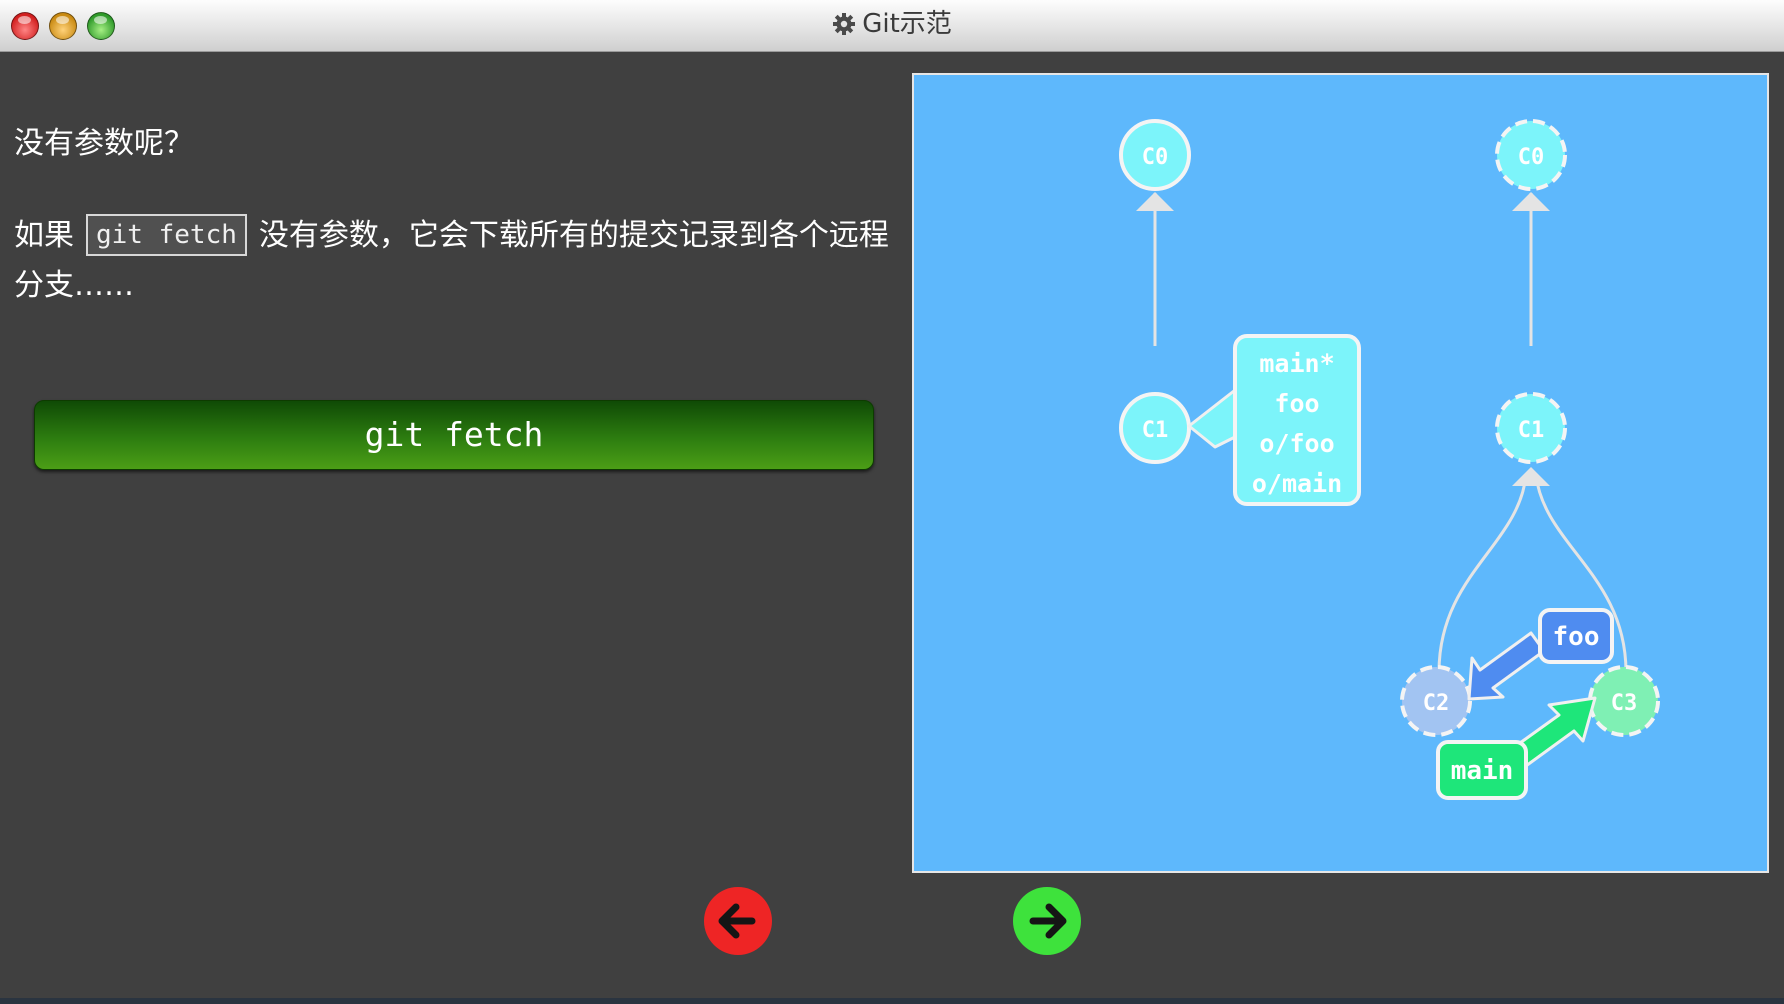 Image resolution: width=1784 pixels, height=1004 pixels. What do you see at coordinates (1436, 703) in the screenshot?
I see `commit-label: C2` at bounding box center [1436, 703].